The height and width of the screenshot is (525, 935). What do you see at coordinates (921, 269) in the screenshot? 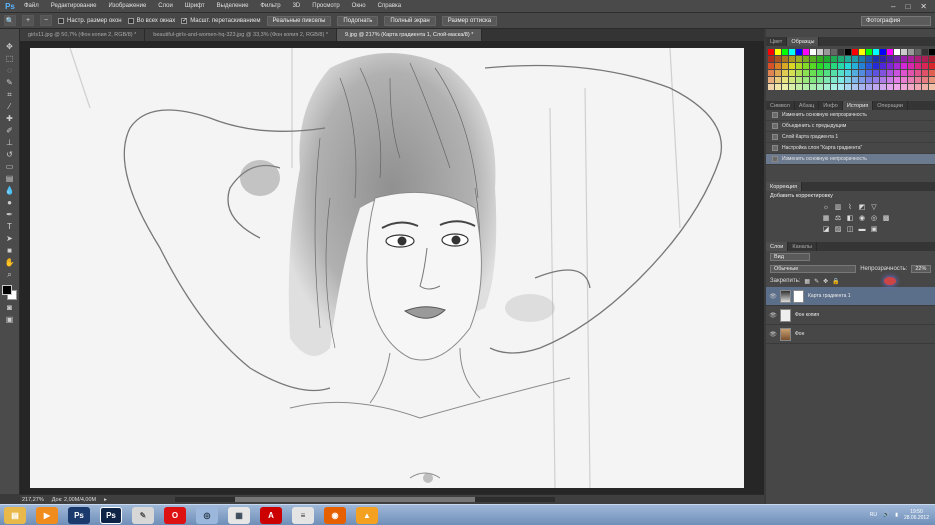
I see `opacity-input: 22%` at bounding box center [921, 269].